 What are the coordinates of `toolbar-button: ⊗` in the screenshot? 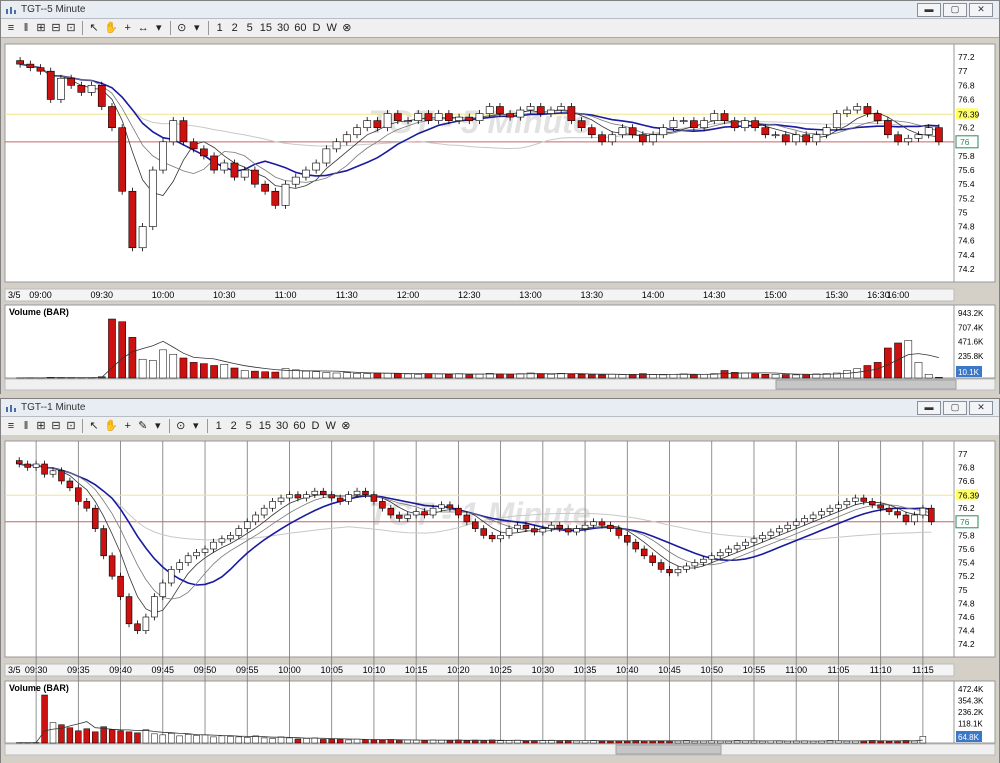 It's located at (346, 426).